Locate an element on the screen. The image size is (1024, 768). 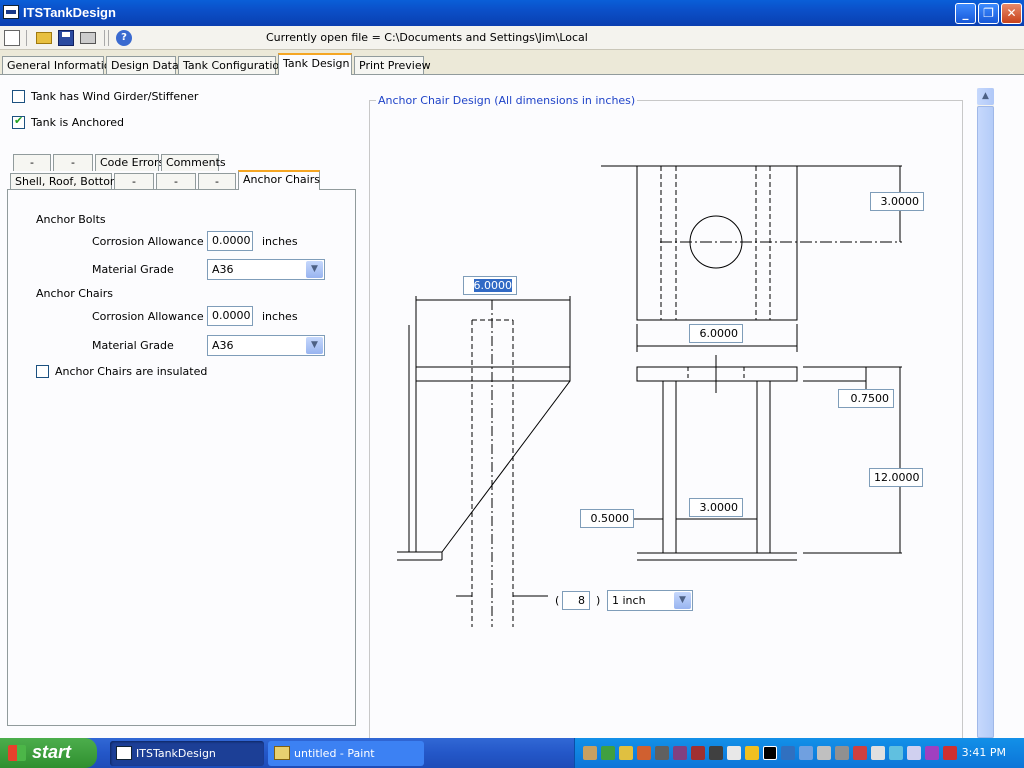
front-view is located at coordinates (768, 458).